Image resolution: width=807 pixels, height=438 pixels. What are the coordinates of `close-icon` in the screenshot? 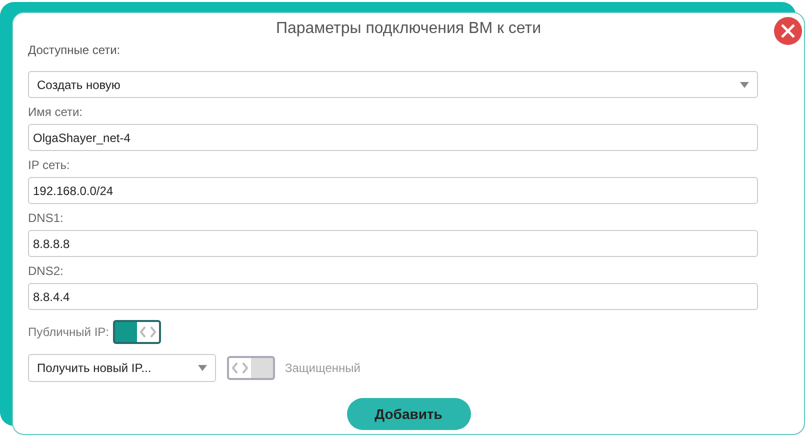 It's located at (788, 31).